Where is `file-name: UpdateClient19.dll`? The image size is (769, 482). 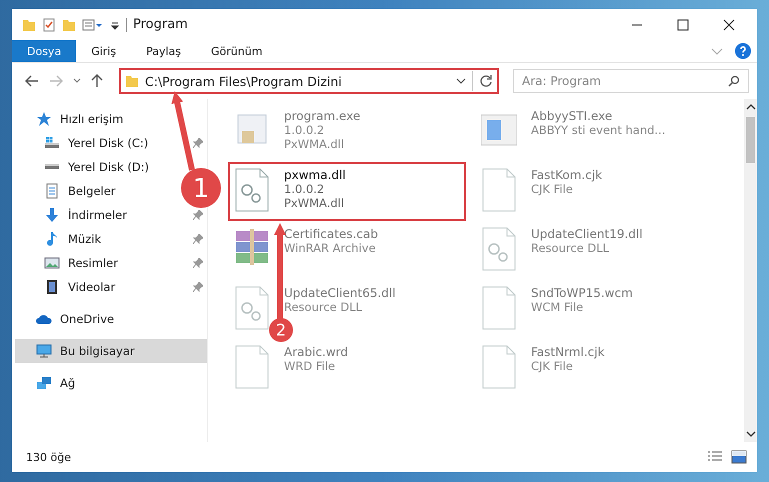 file-name: UpdateClient19.dll is located at coordinates (587, 234).